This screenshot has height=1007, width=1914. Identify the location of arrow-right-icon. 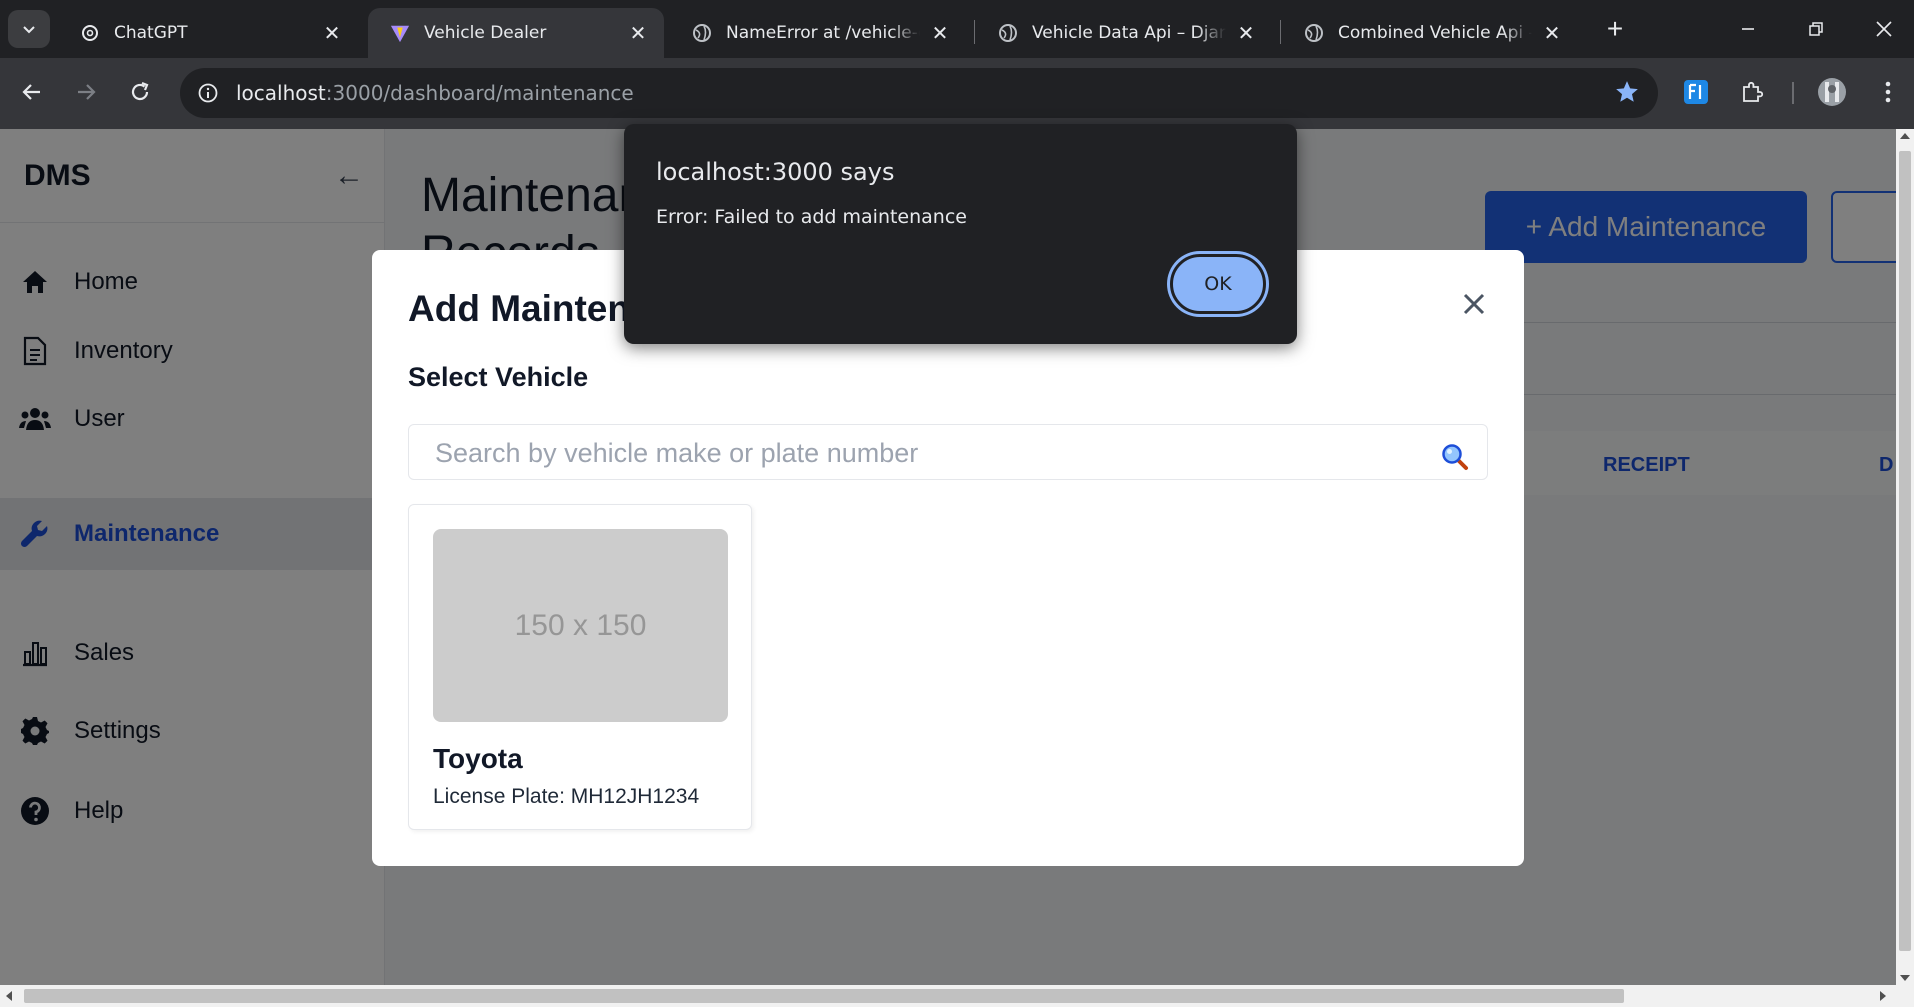
(87, 92).